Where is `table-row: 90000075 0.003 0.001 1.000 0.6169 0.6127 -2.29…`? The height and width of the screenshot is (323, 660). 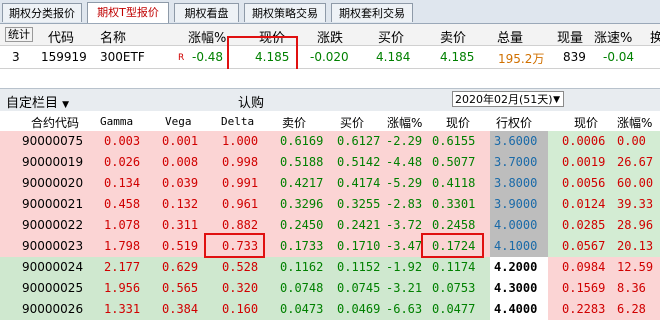
table-row: 90000075 0.003 0.001 1.000 0.6169 0.6127 -2.29… is located at coordinates (330, 141).